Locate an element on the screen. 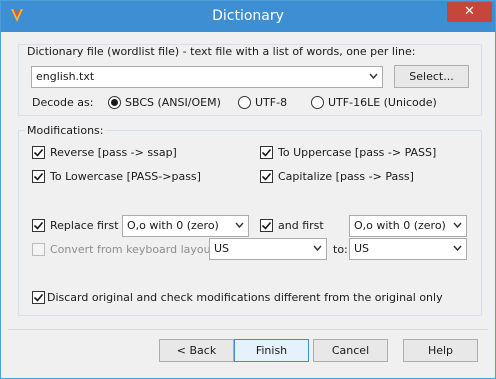  lowercase-checkbox is located at coordinates (38, 176).